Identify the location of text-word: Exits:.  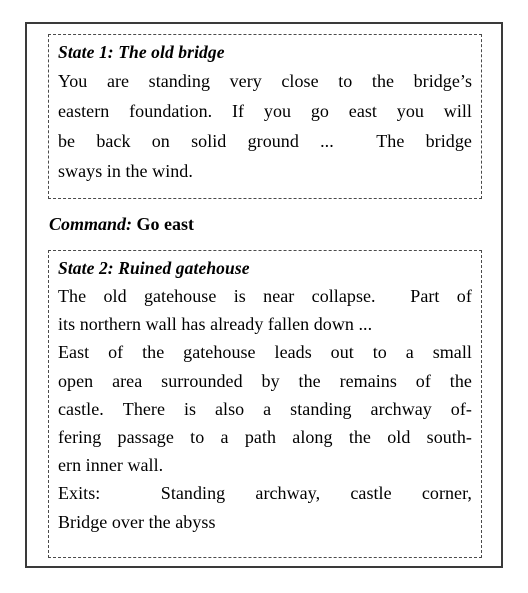
(79, 493).